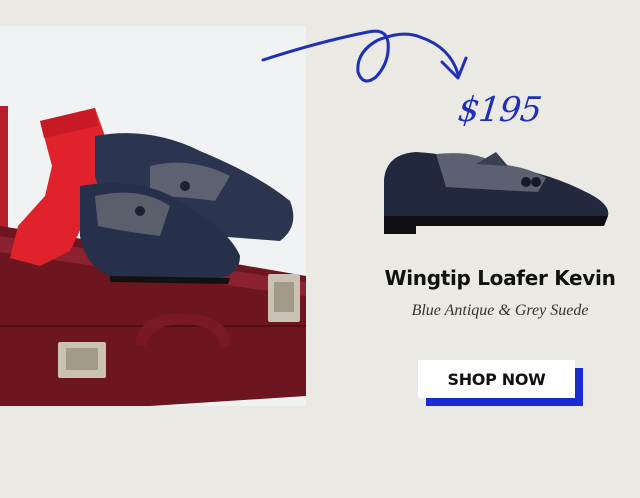 The image size is (640, 498). I want to click on hand-drawn-arrow-icon, so click(364, 56).